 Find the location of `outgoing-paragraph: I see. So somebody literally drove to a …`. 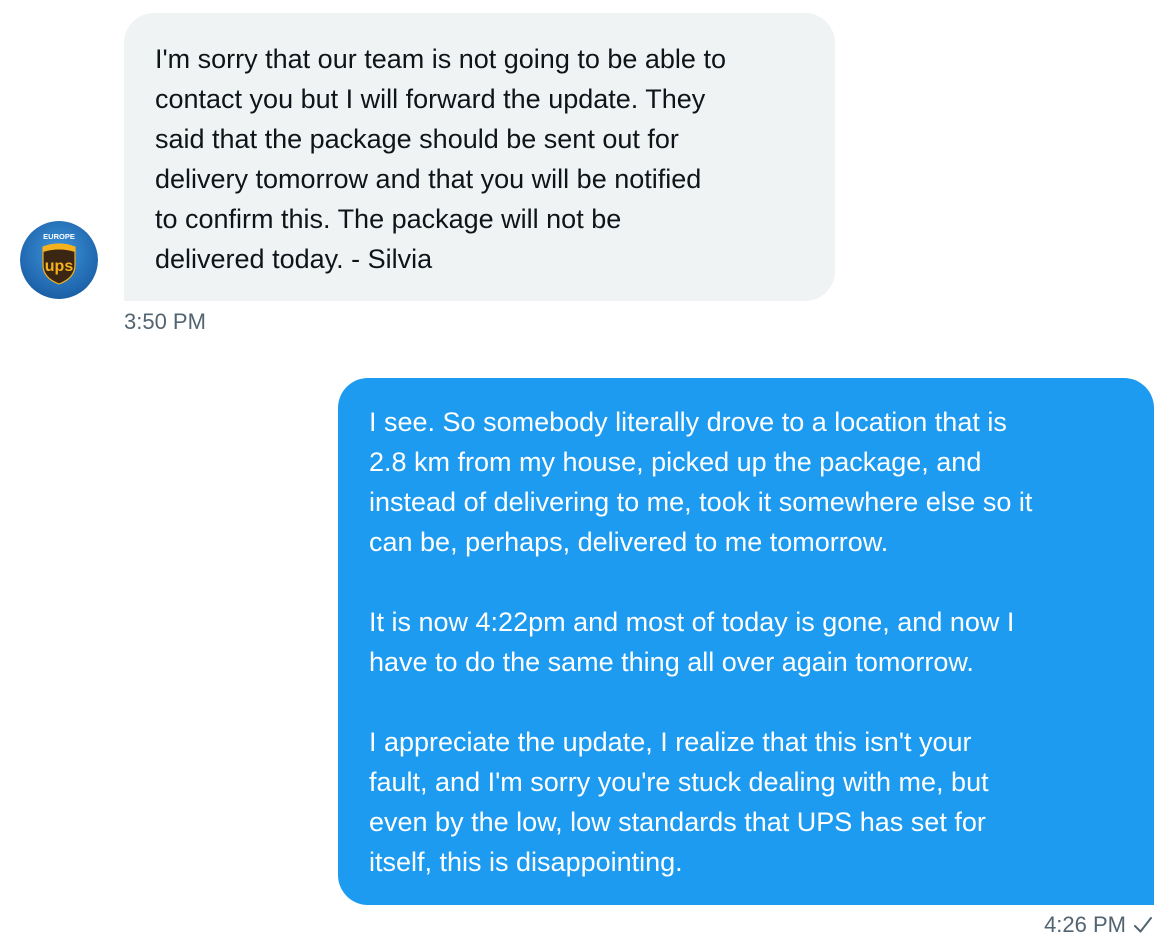

outgoing-paragraph: I see. So somebody literally drove to a … is located at coordinates (701, 482).